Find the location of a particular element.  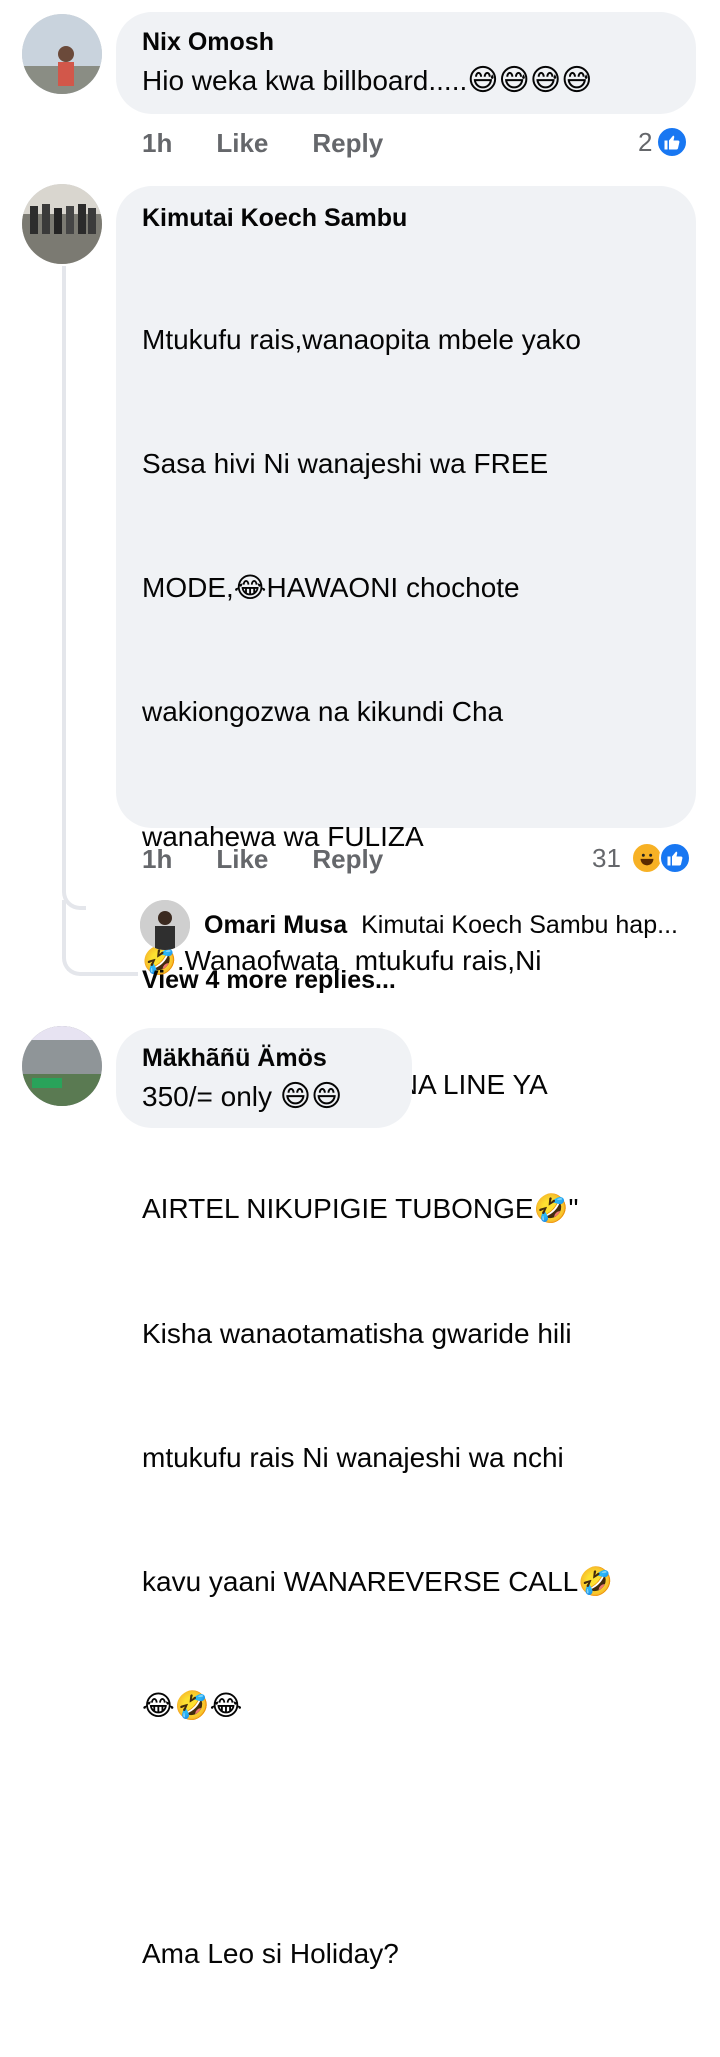

comment-line: Ama Leo si Holiday? is located at coordinates (270, 1954).